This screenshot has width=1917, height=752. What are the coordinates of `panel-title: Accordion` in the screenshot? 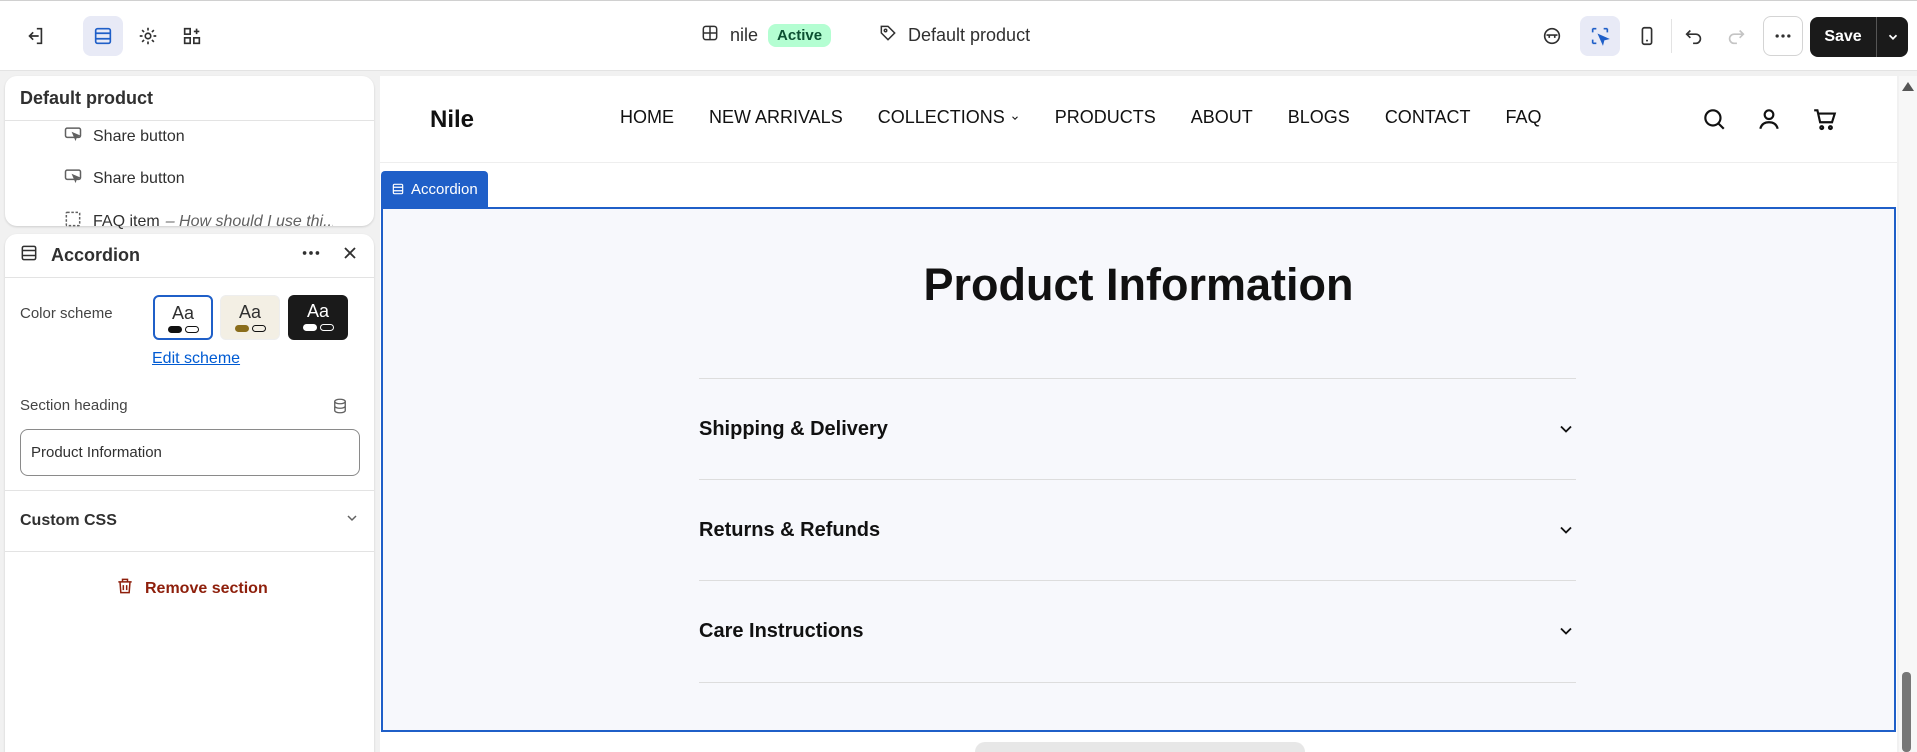 It's located at (96, 255).